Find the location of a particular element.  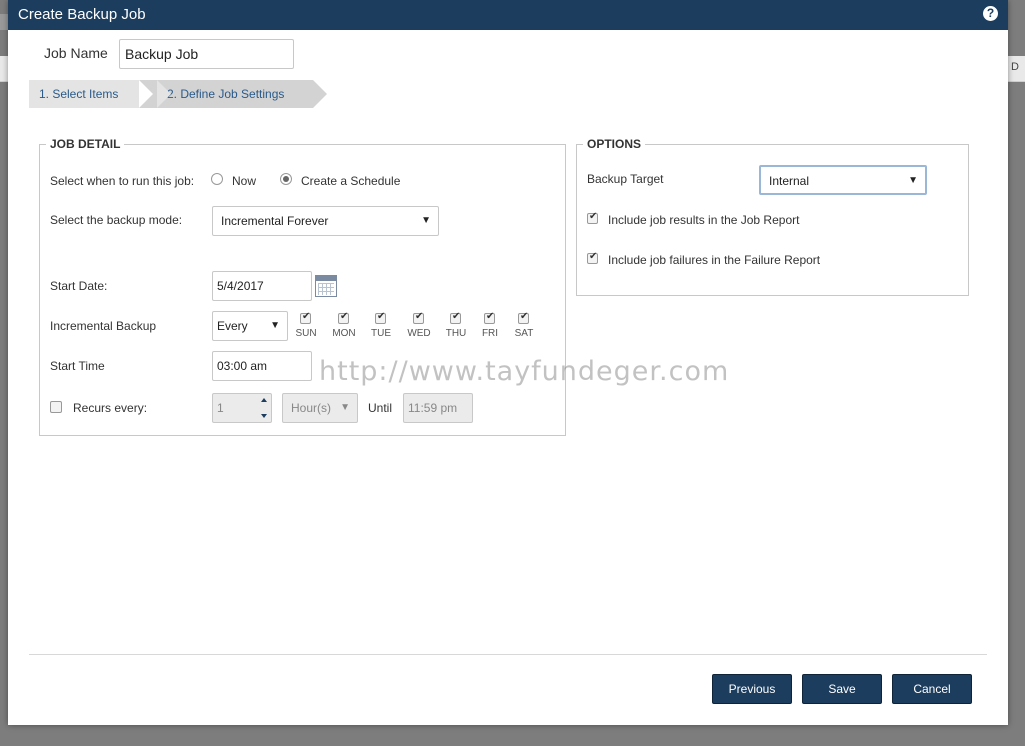

backup-target-select: Internal ▼ is located at coordinates (843, 180).